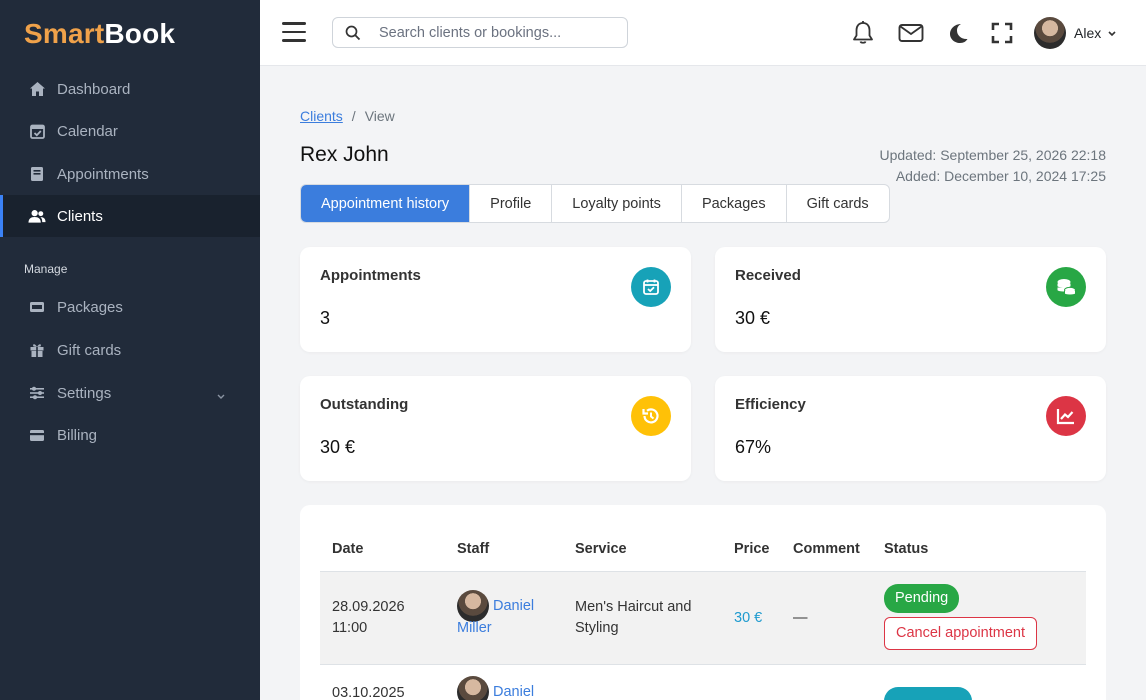 The image size is (1146, 700). I want to click on credit-card-icon, so click(37, 435).